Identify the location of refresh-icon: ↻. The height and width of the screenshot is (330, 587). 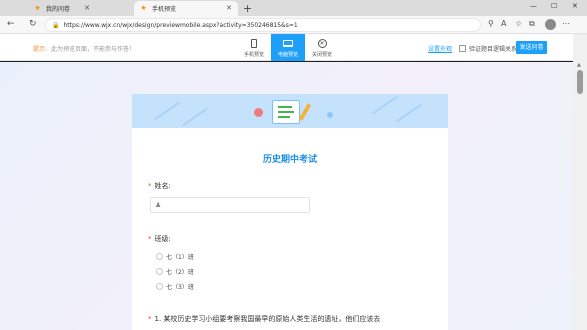
(33, 24).